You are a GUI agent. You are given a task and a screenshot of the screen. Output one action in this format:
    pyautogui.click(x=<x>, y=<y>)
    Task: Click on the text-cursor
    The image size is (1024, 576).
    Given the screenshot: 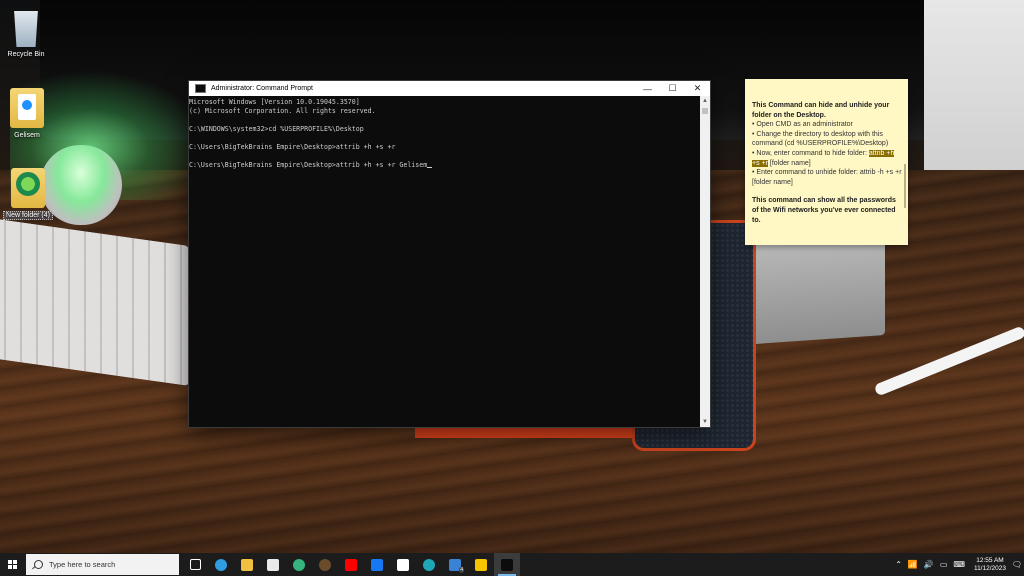 What is the action you would take?
    pyautogui.click(x=430, y=167)
    